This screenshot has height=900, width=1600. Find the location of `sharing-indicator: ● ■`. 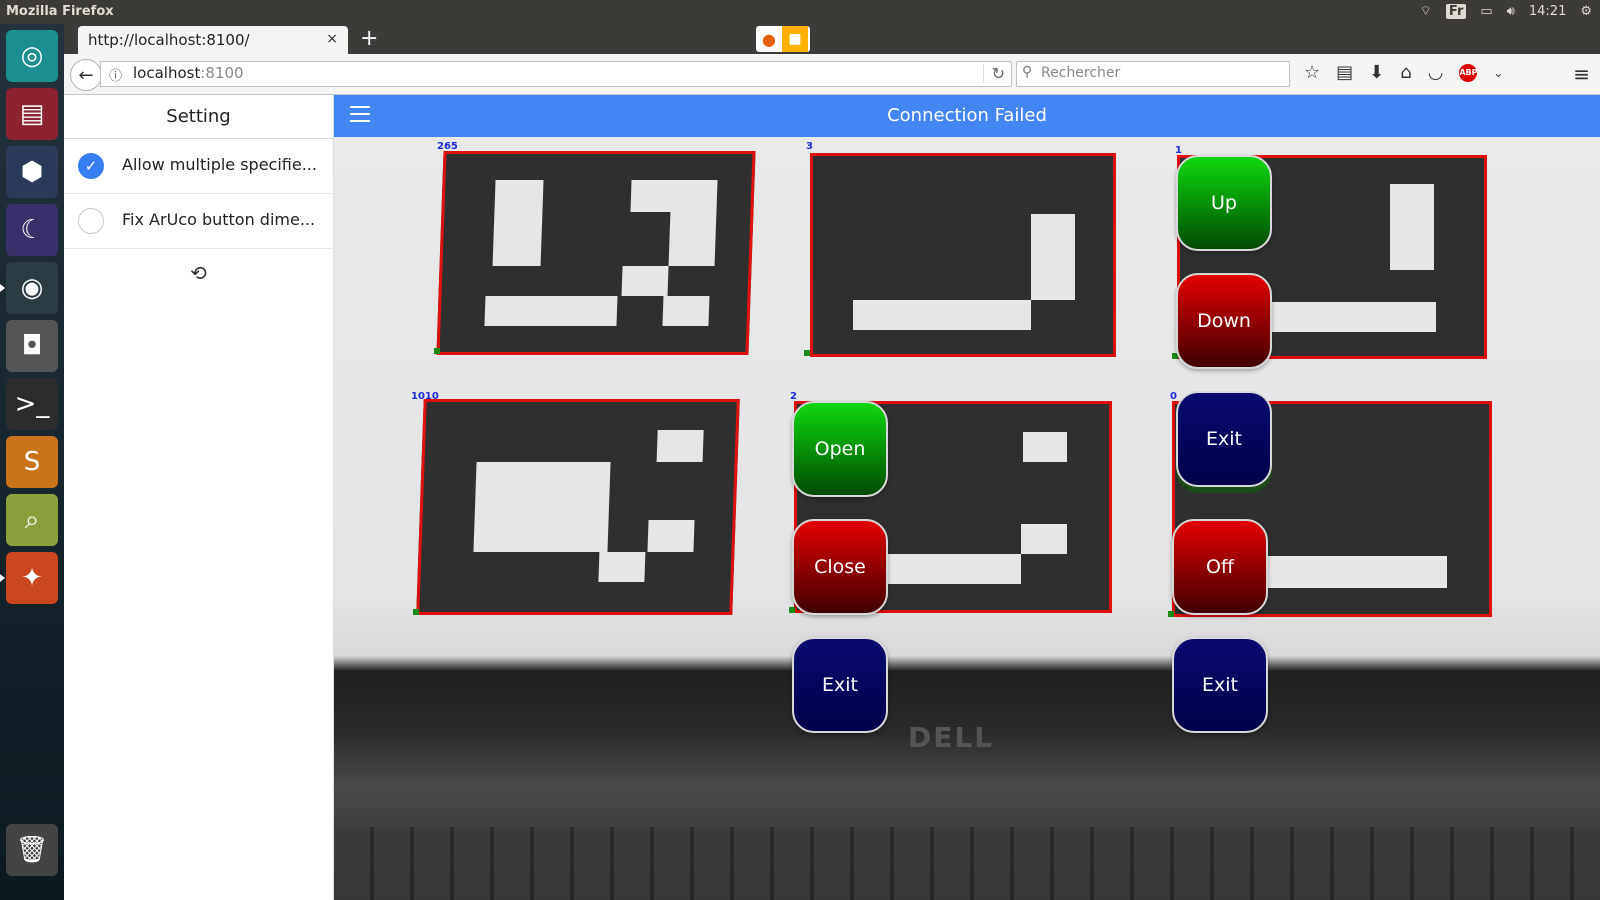

sharing-indicator: ● ■ is located at coordinates (783, 39).